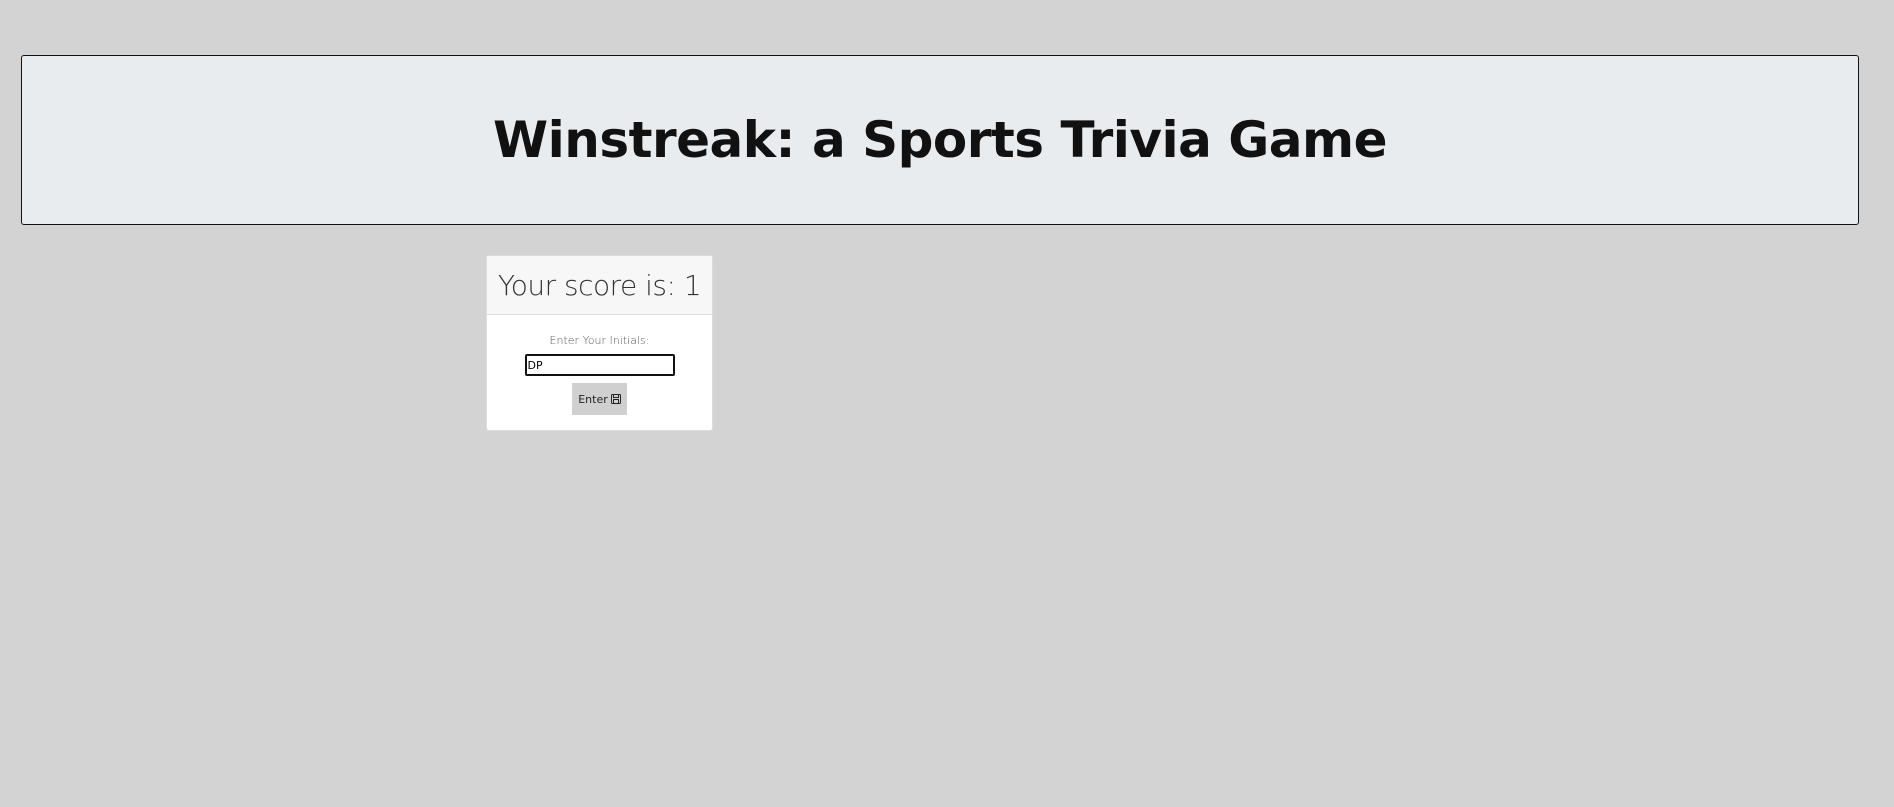 Image resolution: width=1894 pixels, height=807 pixels. I want to click on score-text: Your score is: 1, so click(599, 285).